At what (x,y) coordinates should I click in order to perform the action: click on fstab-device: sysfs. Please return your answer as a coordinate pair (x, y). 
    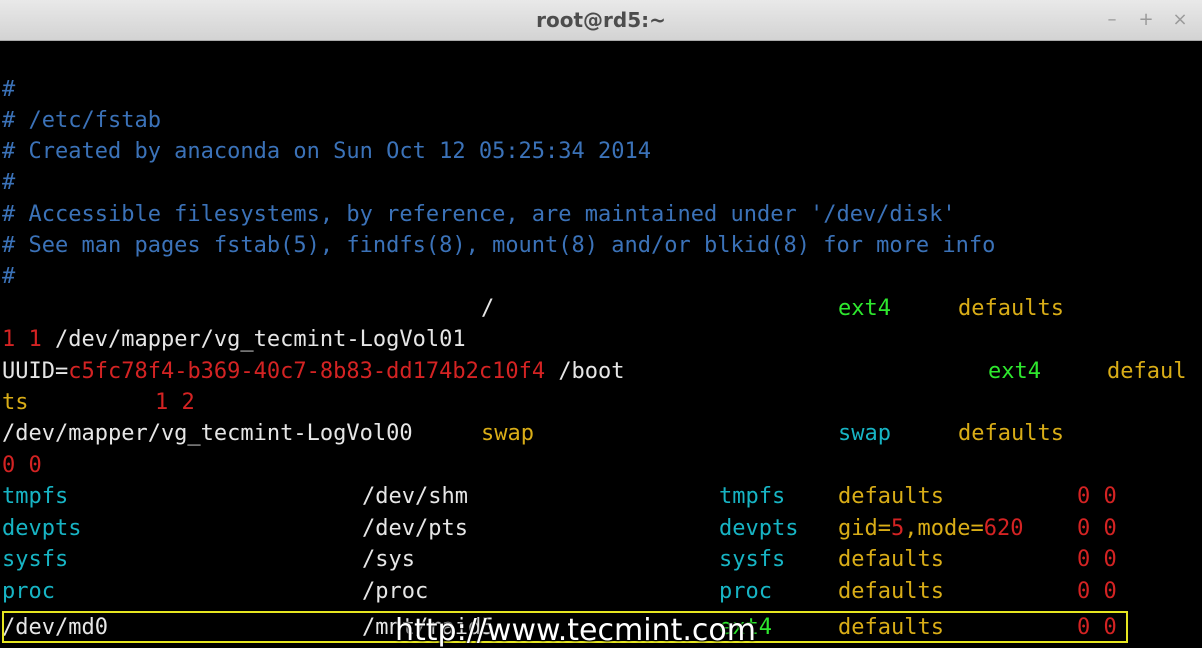
    Looking at the image, I should click on (35, 559).